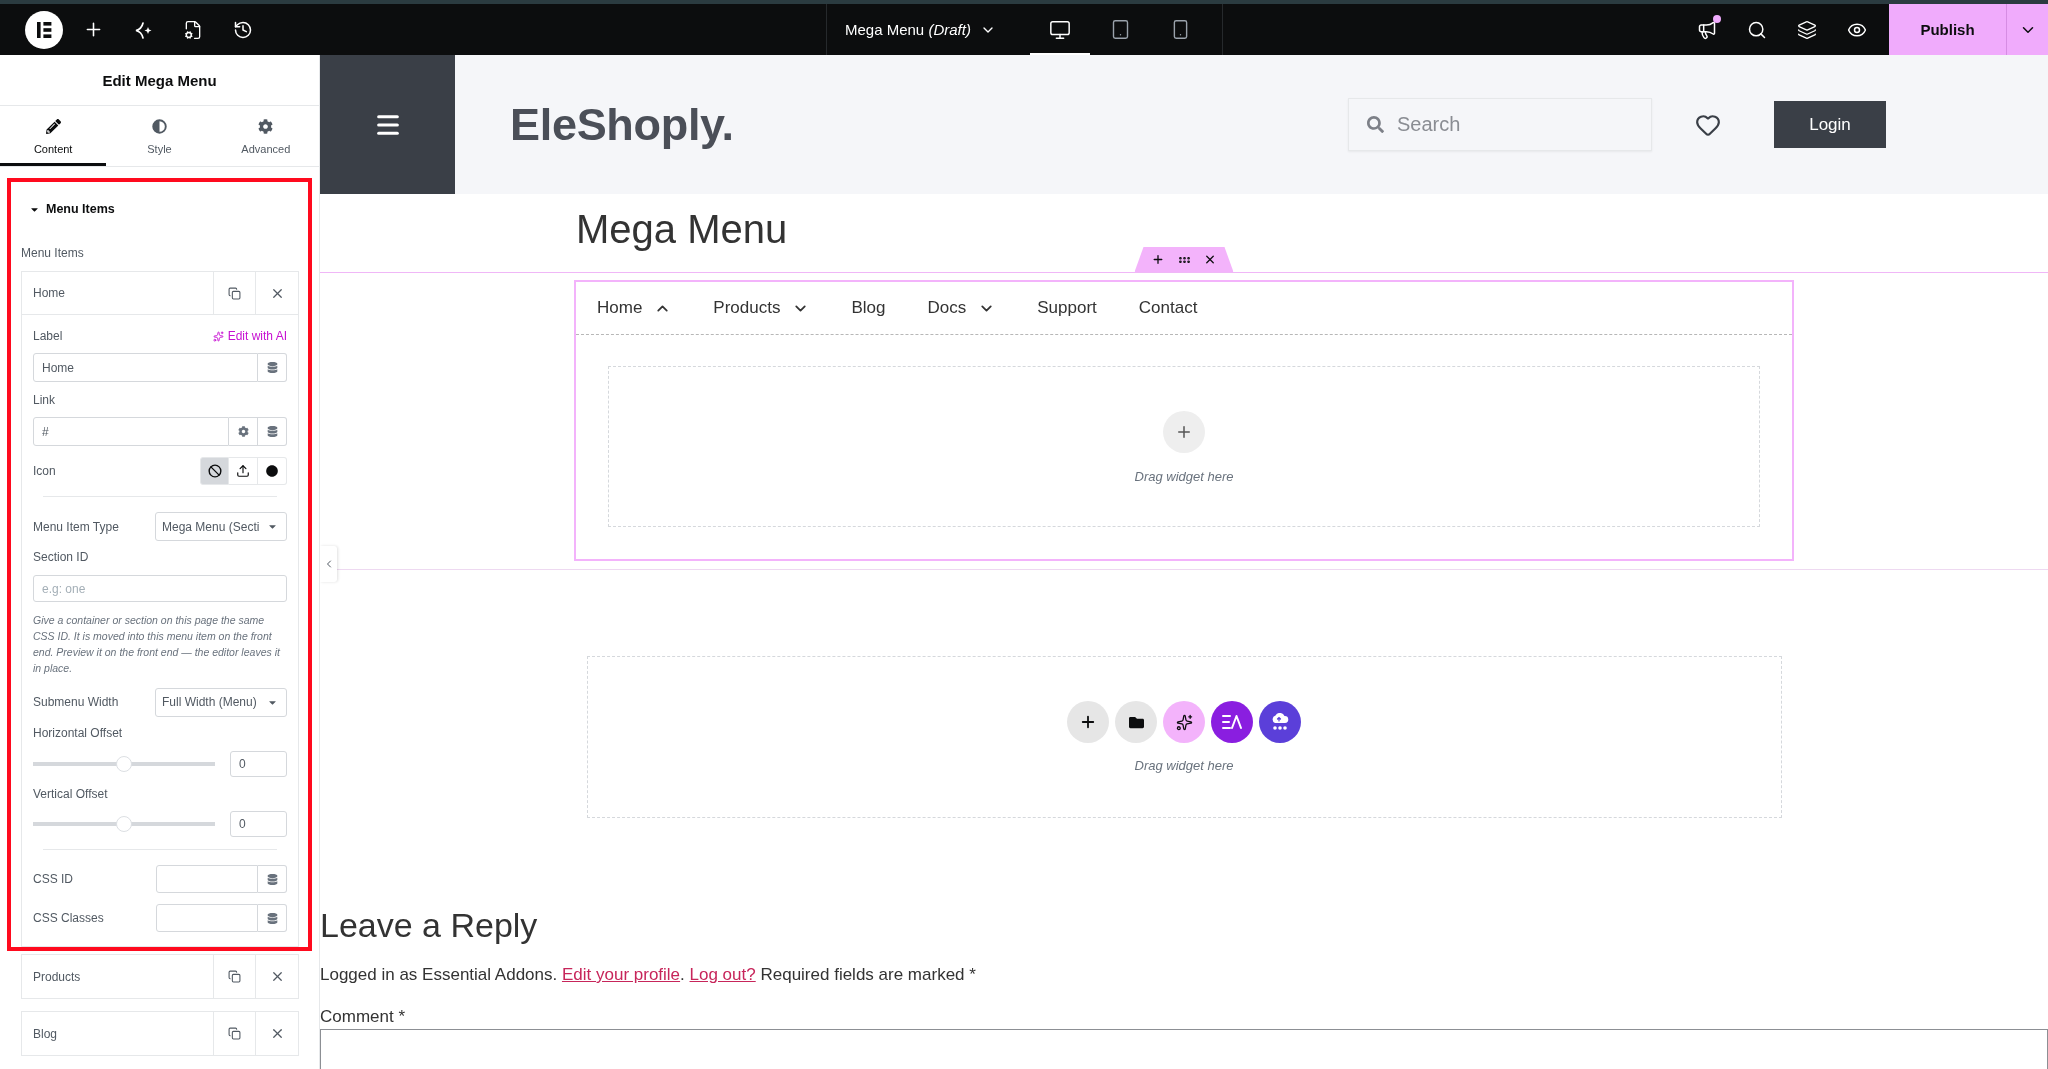 The width and height of the screenshot is (2048, 1069). Describe the element at coordinates (52, 253) in the screenshot. I see `repeater-label: Menu Items` at that location.